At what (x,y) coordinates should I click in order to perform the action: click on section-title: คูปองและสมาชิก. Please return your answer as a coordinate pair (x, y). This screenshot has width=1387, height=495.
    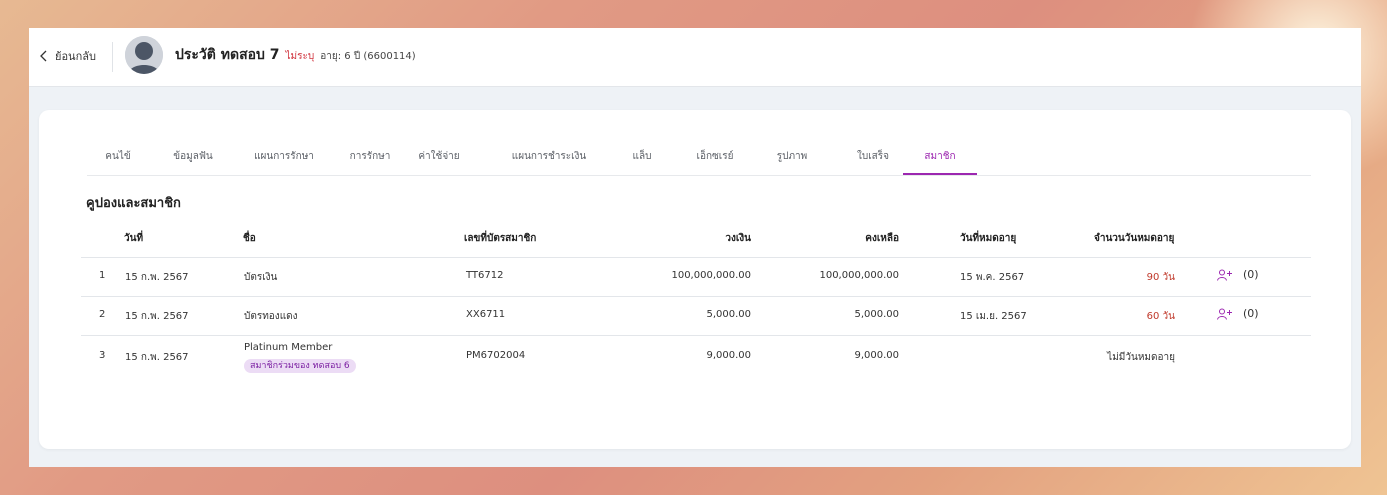
    Looking at the image, I should click on (133, 203).